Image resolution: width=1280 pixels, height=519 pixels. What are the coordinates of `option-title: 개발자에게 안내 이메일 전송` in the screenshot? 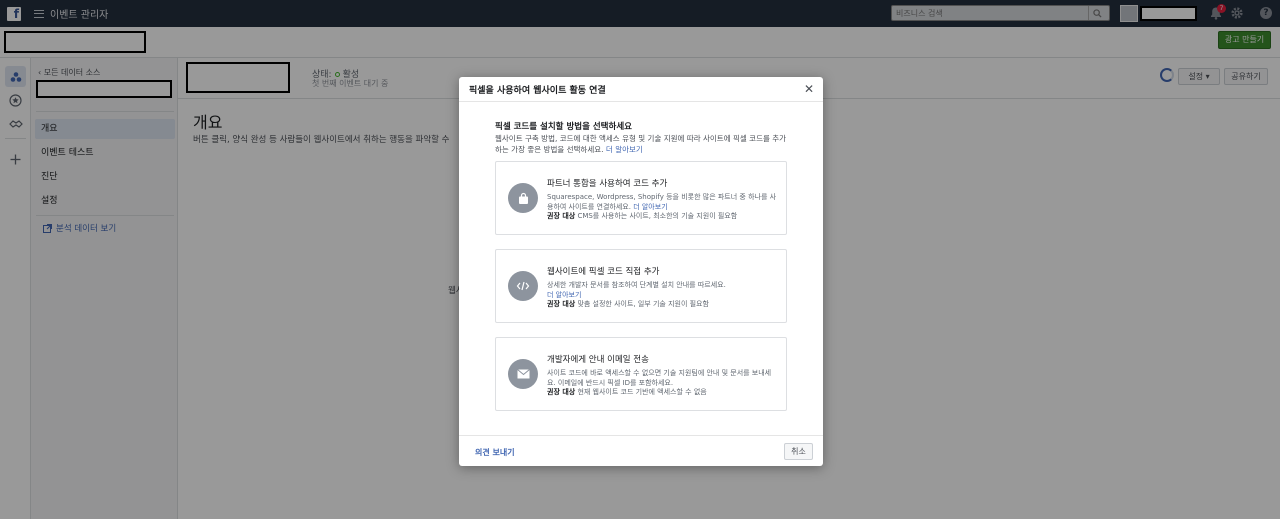 It's located at (598, 360).